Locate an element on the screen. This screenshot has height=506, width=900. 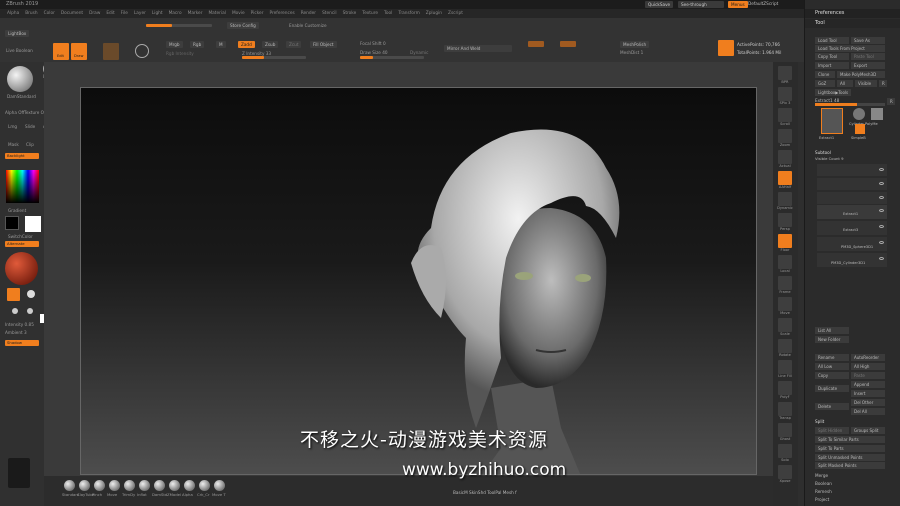
focal-shift-slider: Focal Shift 0 is located at coordinates (373, 43).